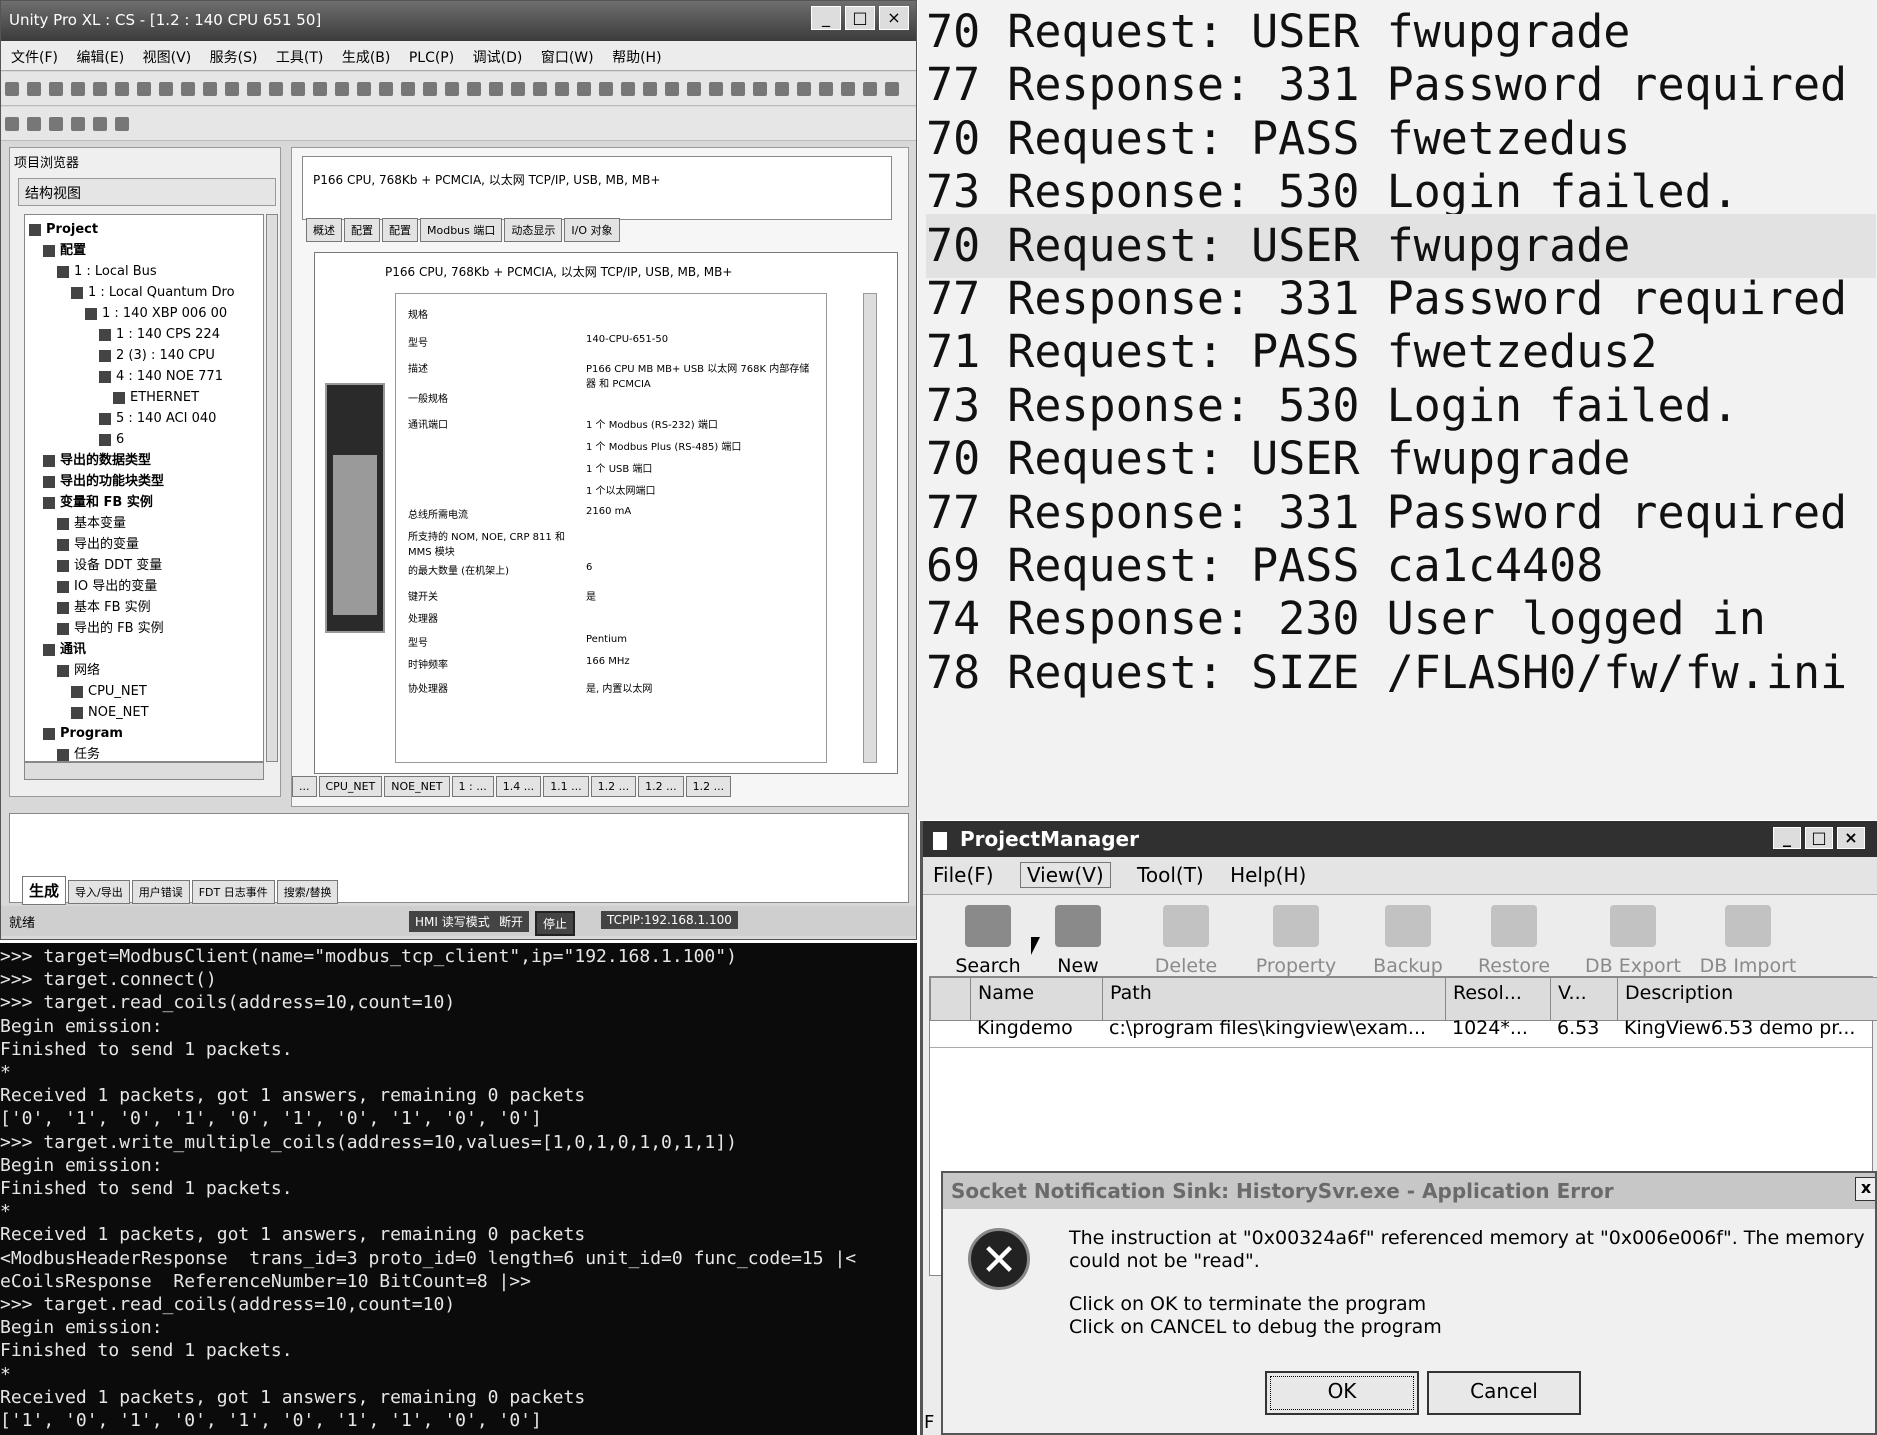  What do you see at coordinates (1504, 1393) in the screenshot?
I see `cancel-button: Cancel` at bounding box center [1504, 1393].